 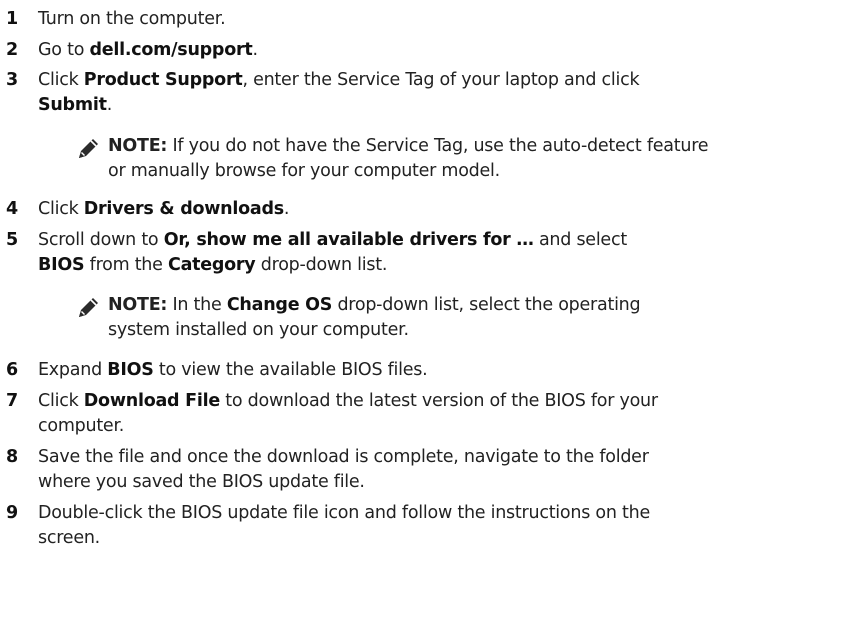 What do you see at coordinates (183, 209) in the screenshot?
I see `drivers-downloads-text: Drivers & downloads` at bounding box center [183, 209].